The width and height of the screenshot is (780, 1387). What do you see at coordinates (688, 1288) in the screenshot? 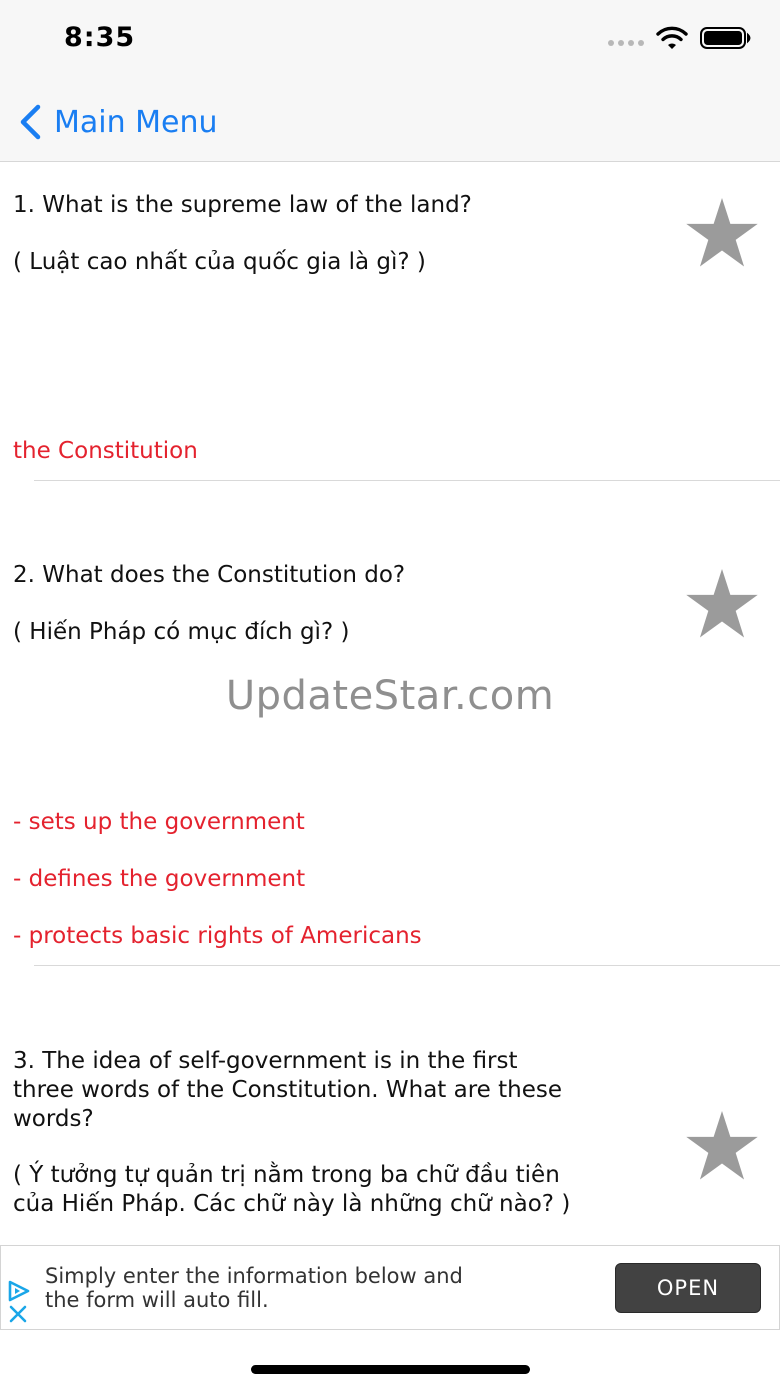
I see `ad-open-button: OPEN` at bounding box center [688, 1288].